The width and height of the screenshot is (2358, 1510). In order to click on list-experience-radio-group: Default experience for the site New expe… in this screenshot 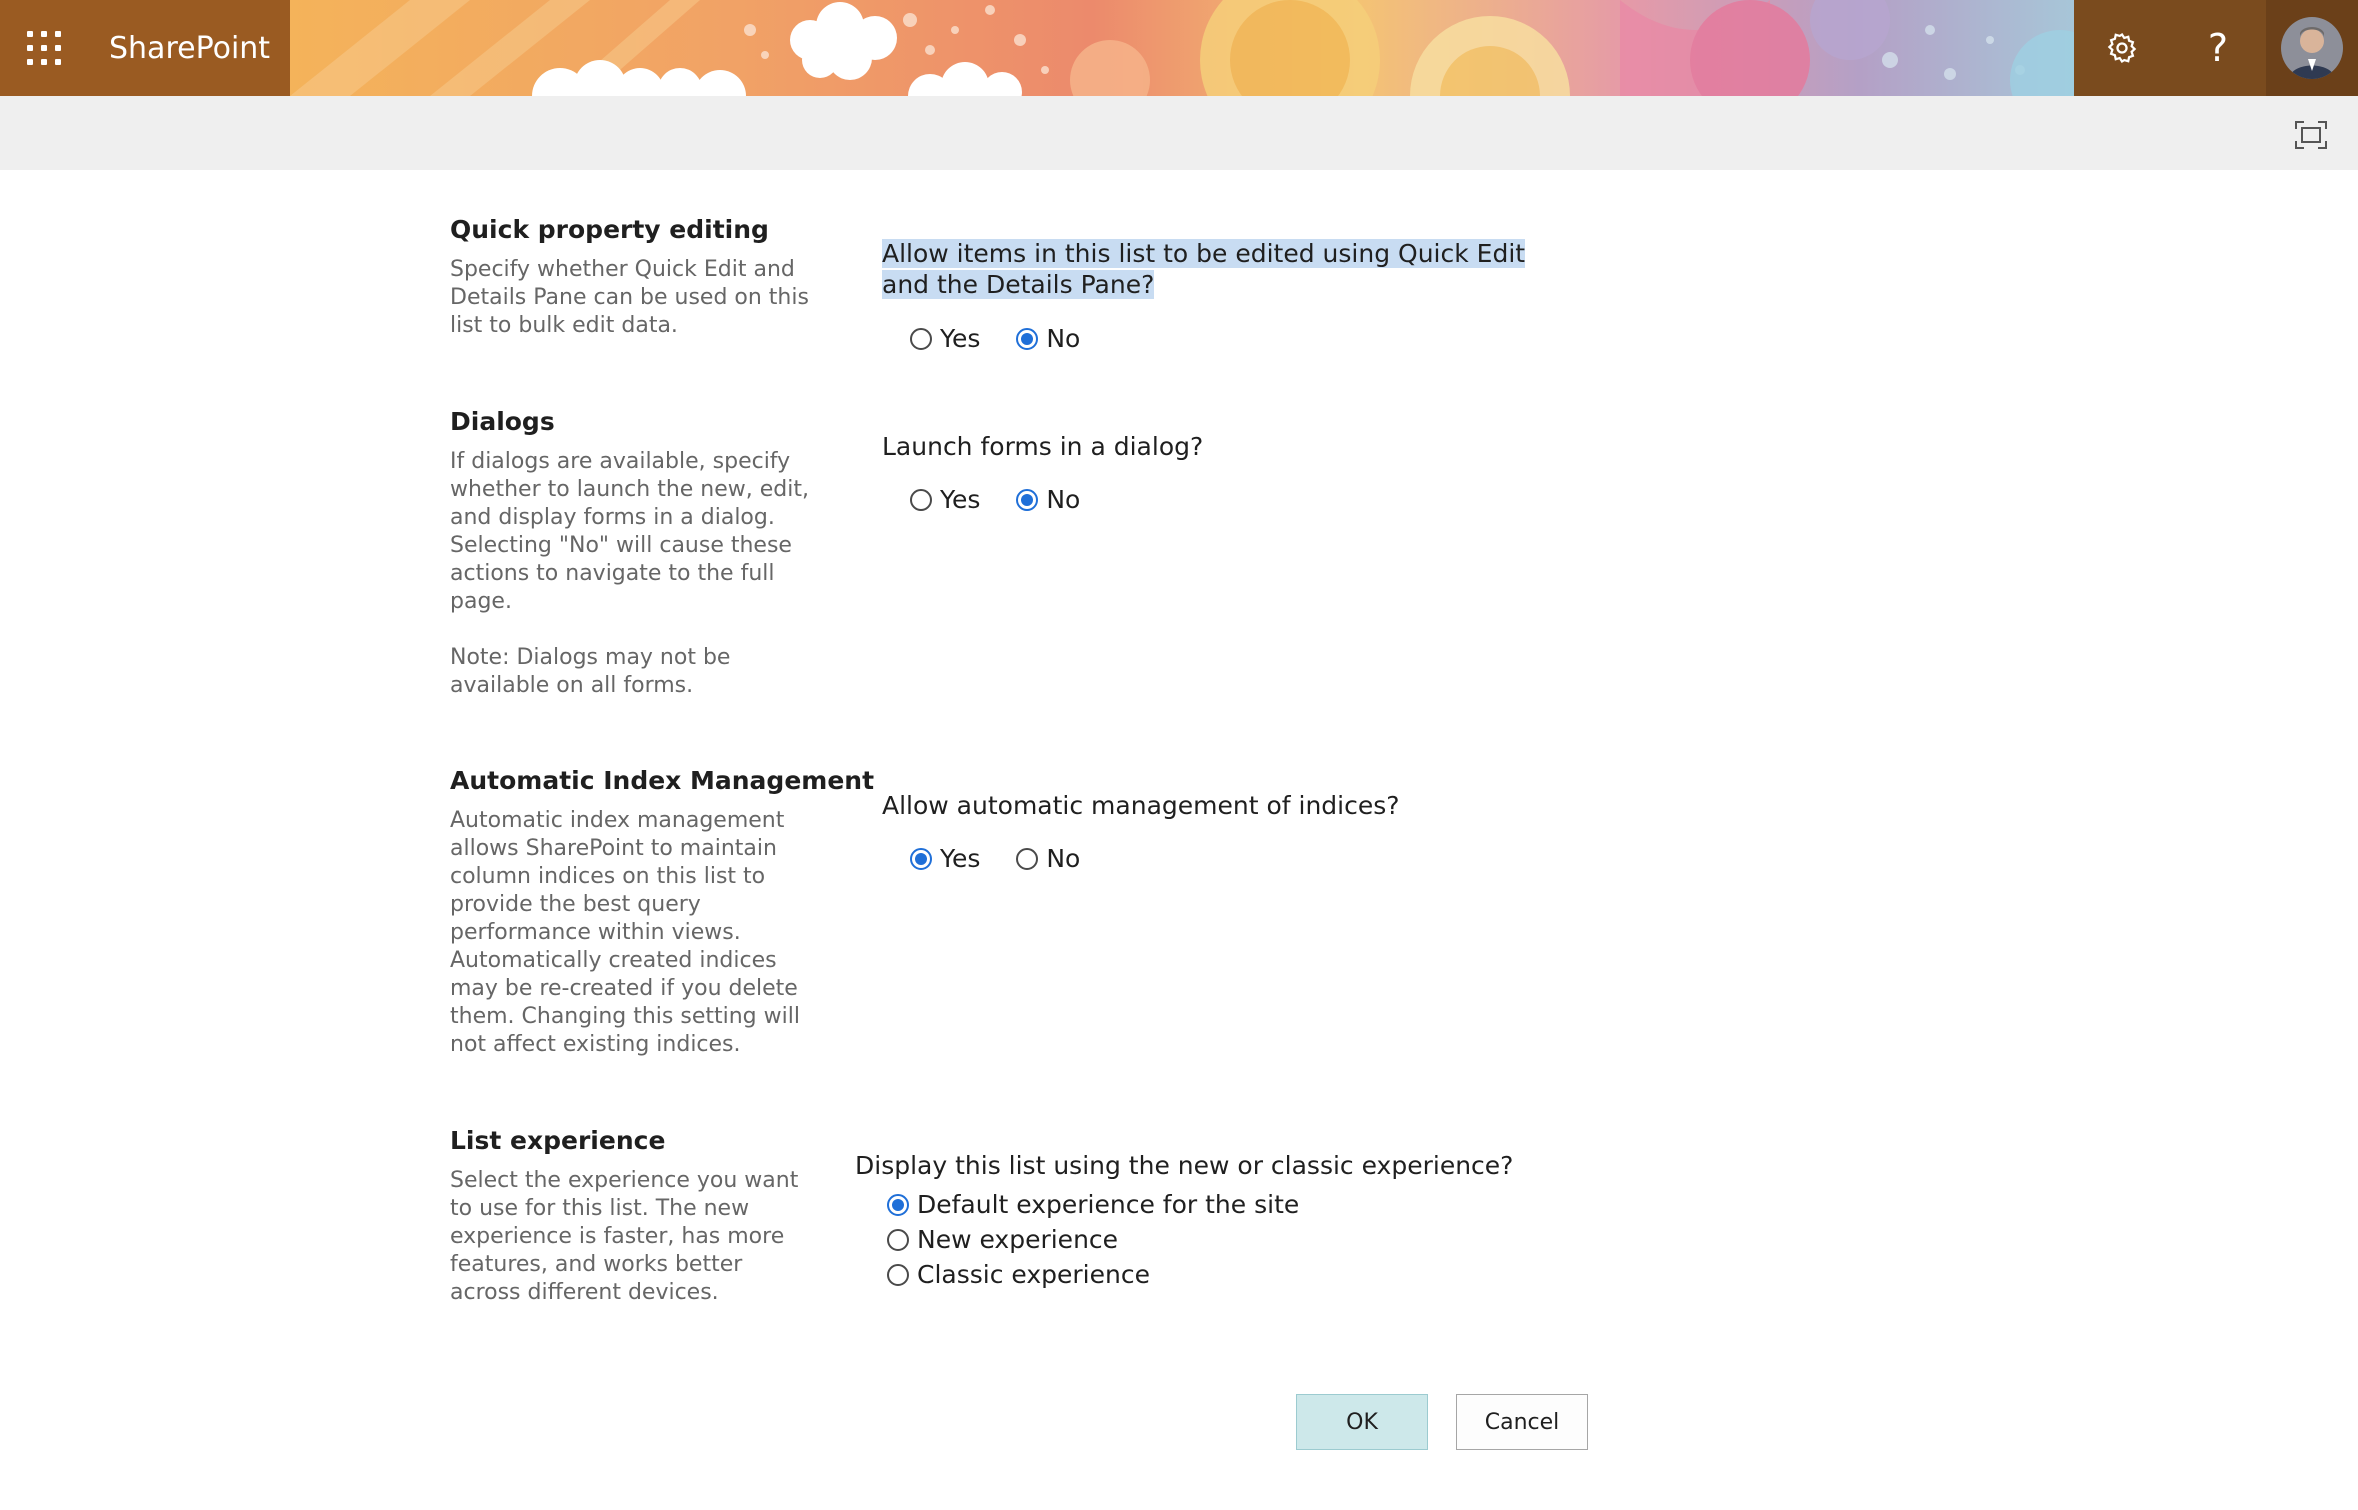, I will do `click(1111, 1242)`.